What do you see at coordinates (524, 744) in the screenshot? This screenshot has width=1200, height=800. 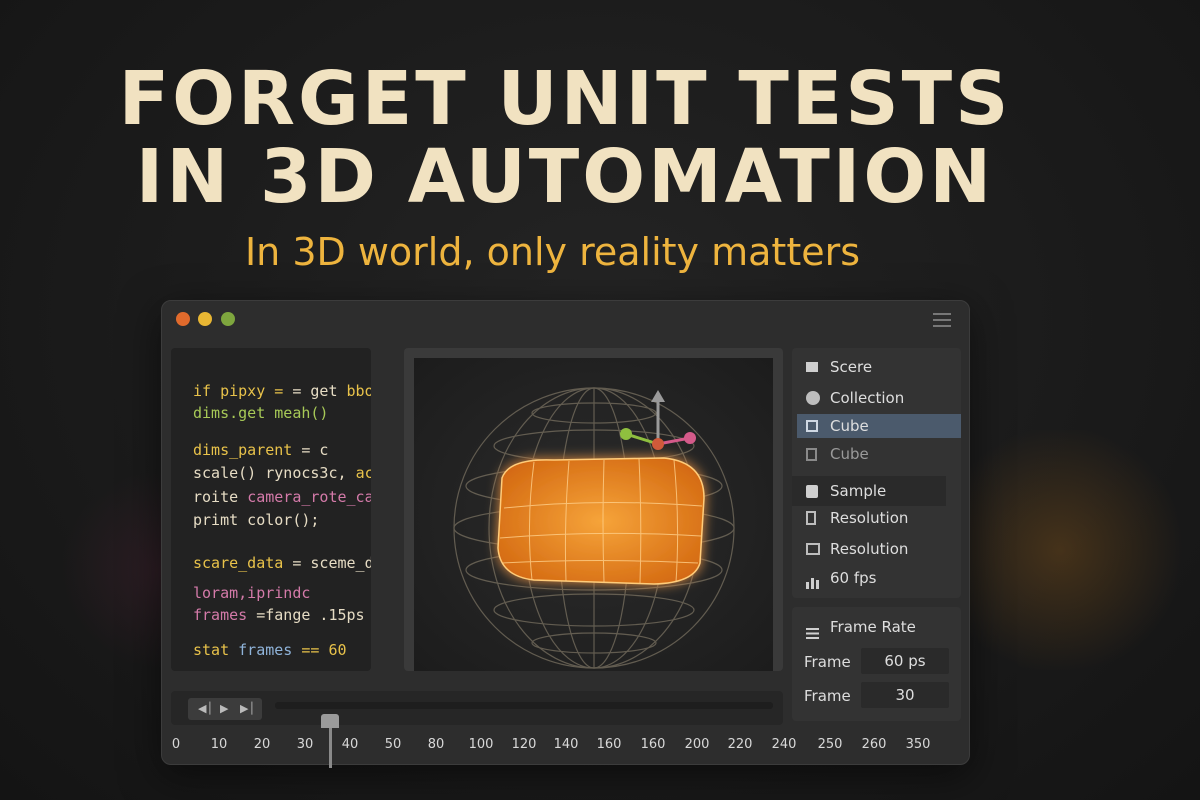 I see `timeline-tick-label: 120` at bounding box center [524, 744].